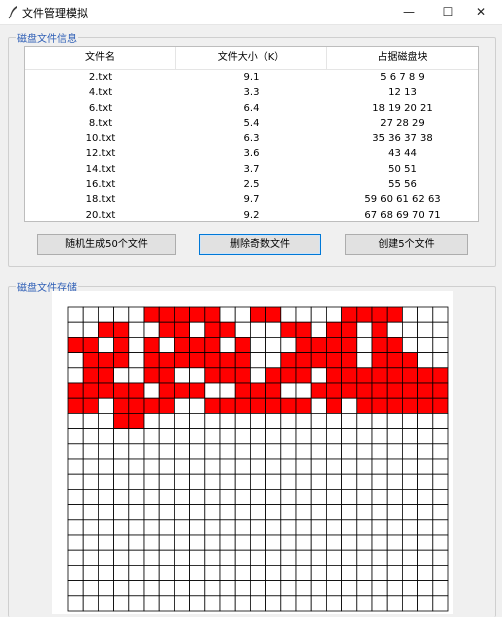  What do you see at coordinates (251, 77) in the screenshot?
I see `table-row: 2.txt 9.1 5 6 7 8 9` at bounding box center [251, 77].